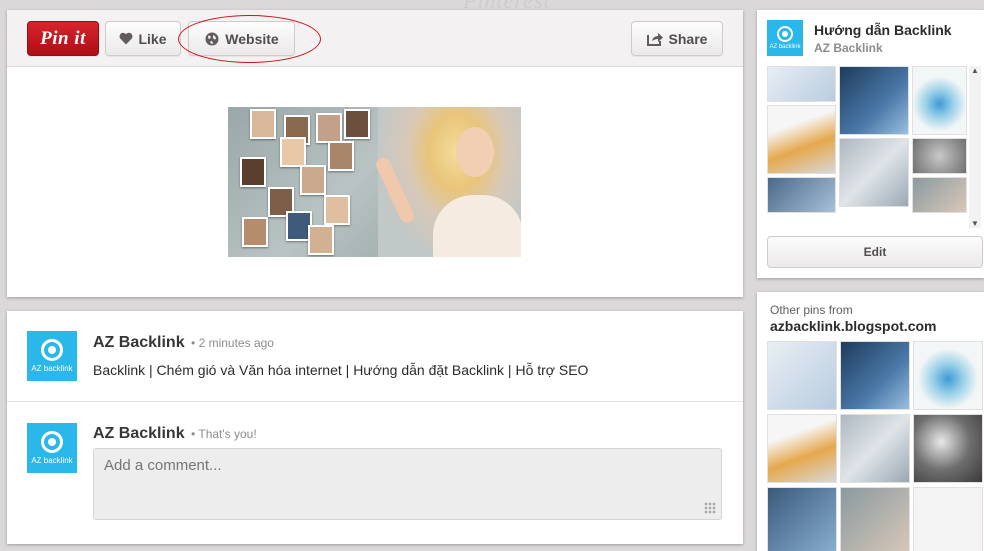 This screenshot has width=984, height=551. What do you see at coordinates (975, 223) in the screenshot?
I see `scroll-down-icon: ▼` at bounding box center [975, 223].